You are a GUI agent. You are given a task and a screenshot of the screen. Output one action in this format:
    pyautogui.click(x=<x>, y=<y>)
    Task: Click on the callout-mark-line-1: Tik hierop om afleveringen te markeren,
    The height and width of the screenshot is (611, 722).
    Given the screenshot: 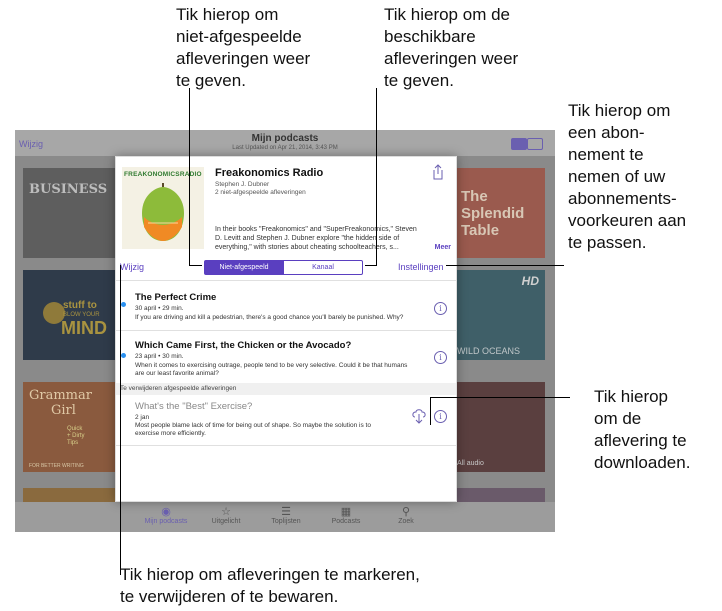 What is the action you would take?
    pyautogui.click(x=270, y=574)
    